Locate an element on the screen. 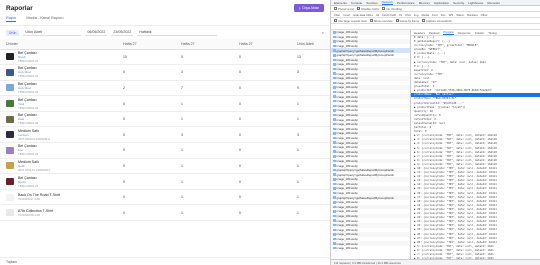 The image size is (540, 265). filter-type: Wasm is located at coordinates (460, 15).